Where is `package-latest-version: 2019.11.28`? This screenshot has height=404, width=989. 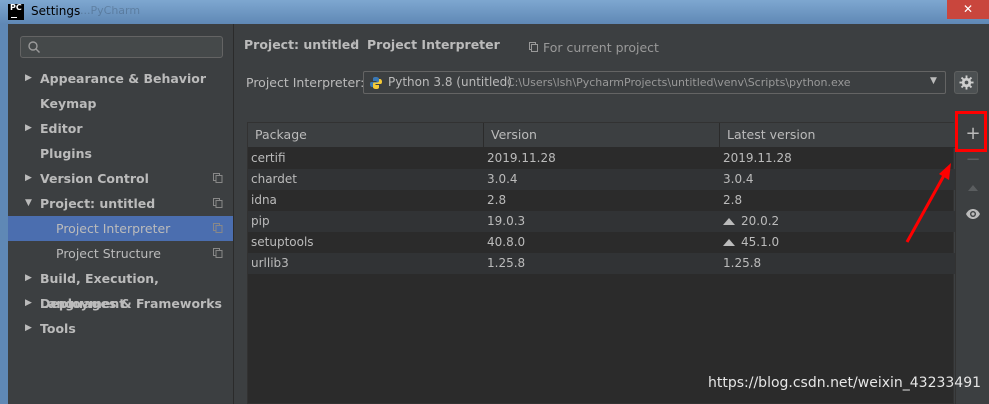 package-latest-version: 2019.11.28 is located at coordinates (757, 158).